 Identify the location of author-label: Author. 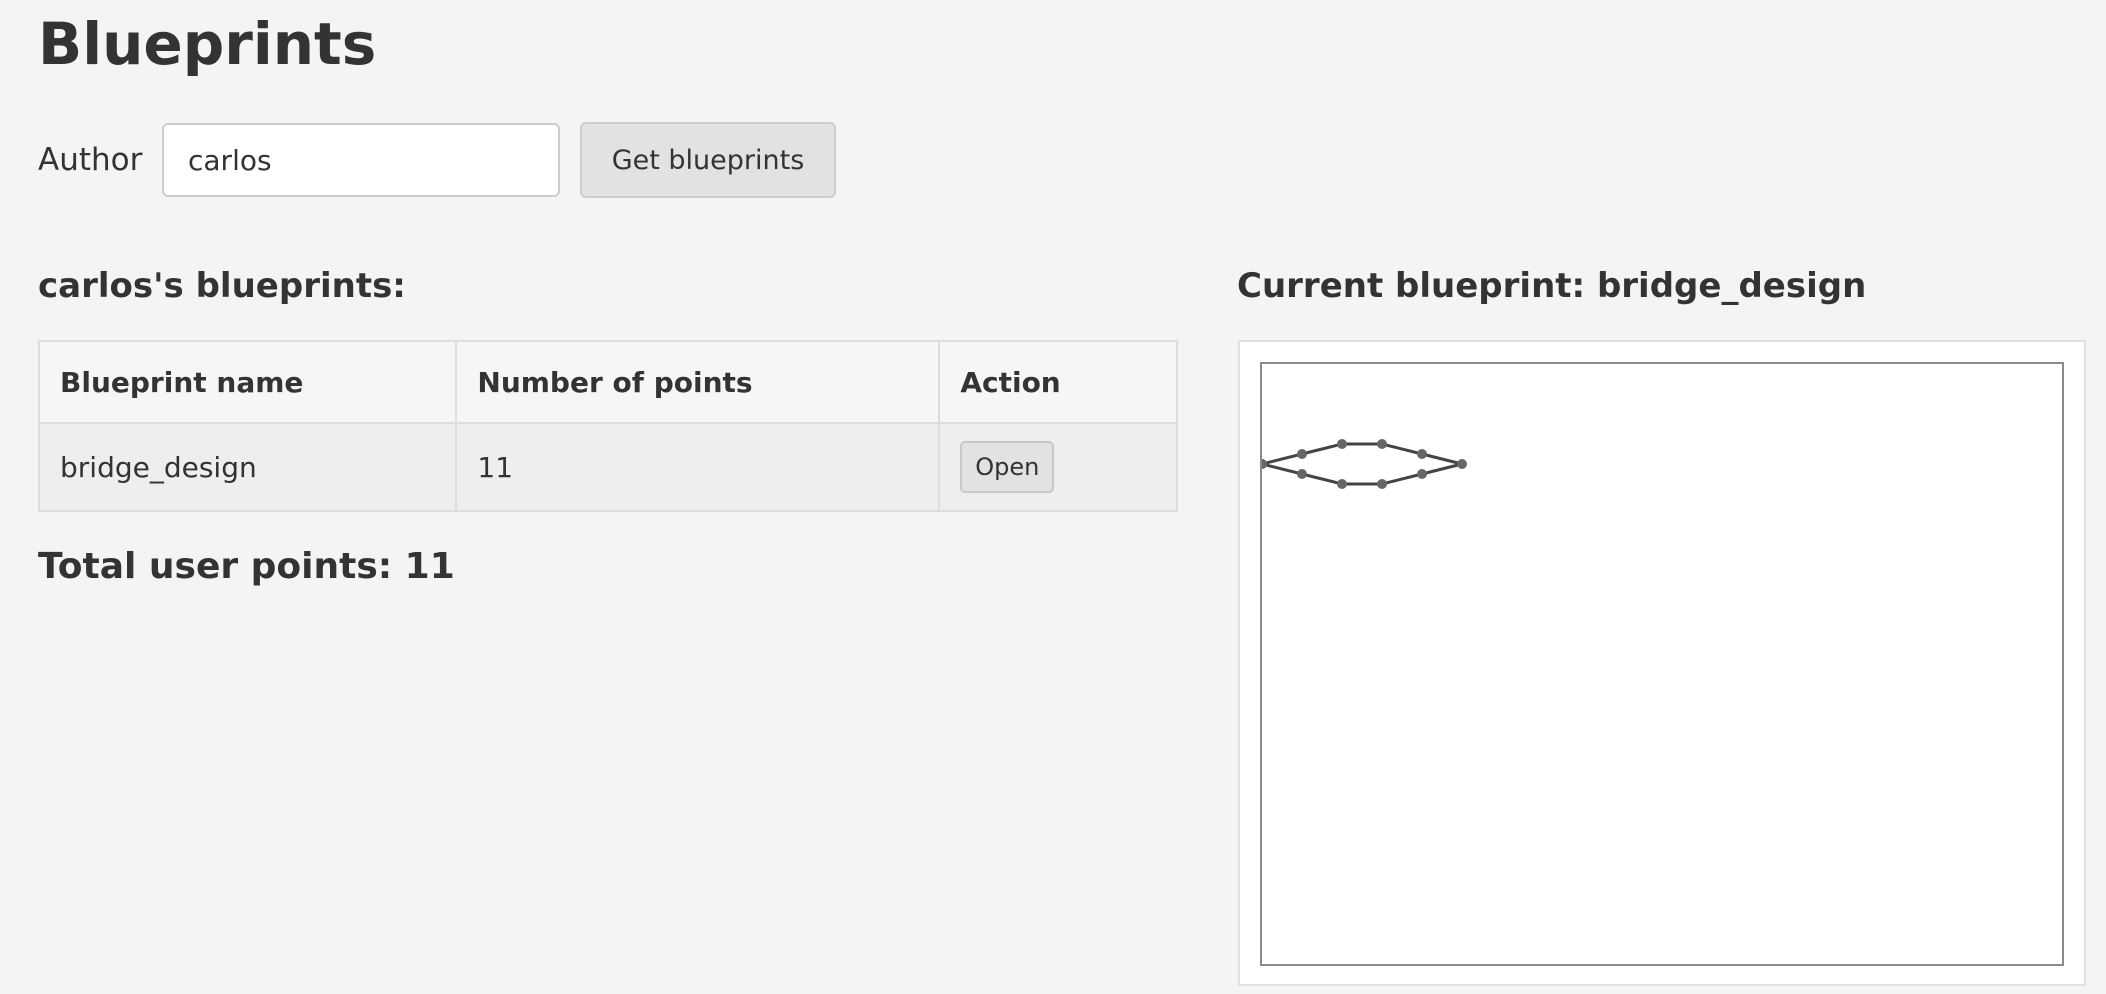
(90, 160).